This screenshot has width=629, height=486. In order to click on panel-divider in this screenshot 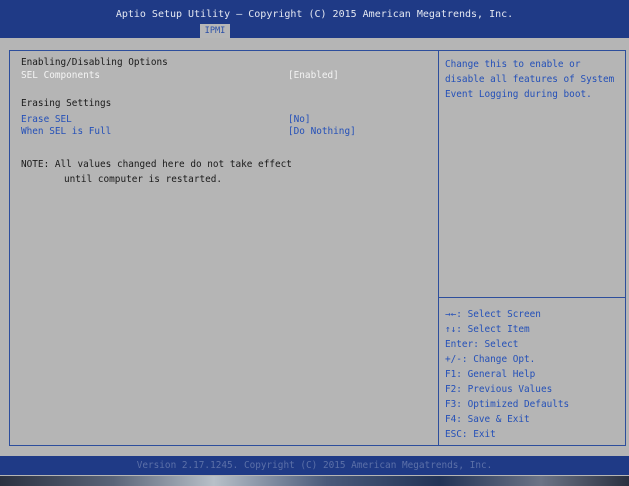, I will do `click(438, 248)`.